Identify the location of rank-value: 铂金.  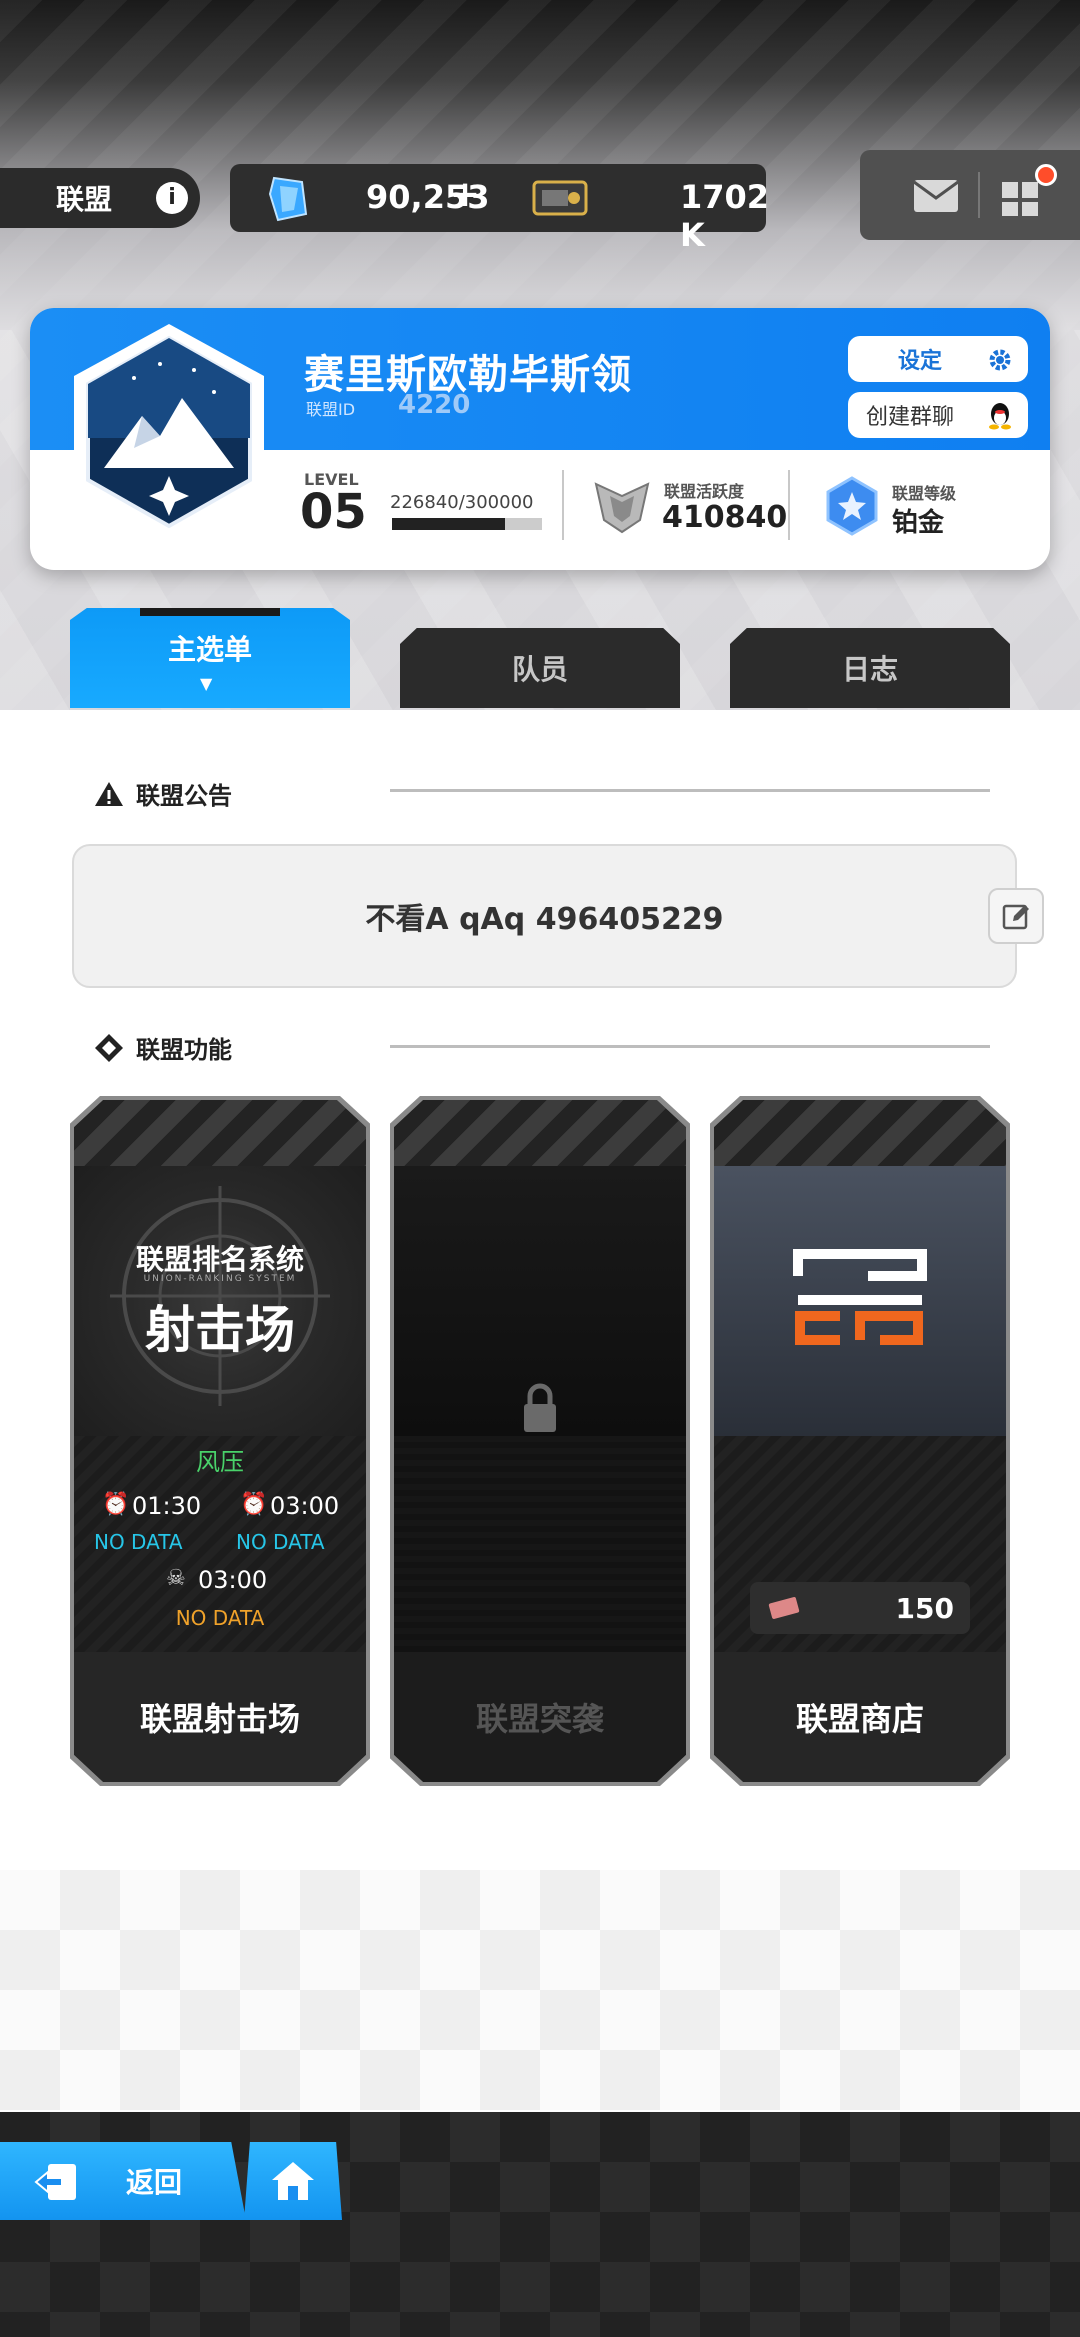
(918, 523).